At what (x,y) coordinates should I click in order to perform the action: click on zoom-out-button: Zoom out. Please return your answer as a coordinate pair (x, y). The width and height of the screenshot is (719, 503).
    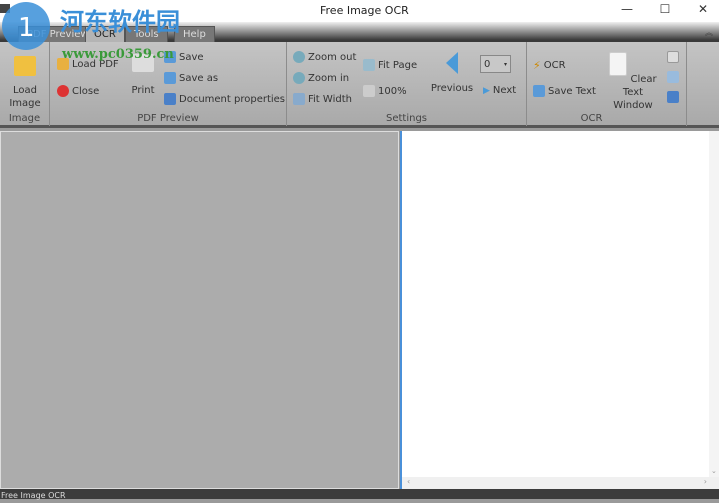
    Looking at the image, I should click on (324, 57).